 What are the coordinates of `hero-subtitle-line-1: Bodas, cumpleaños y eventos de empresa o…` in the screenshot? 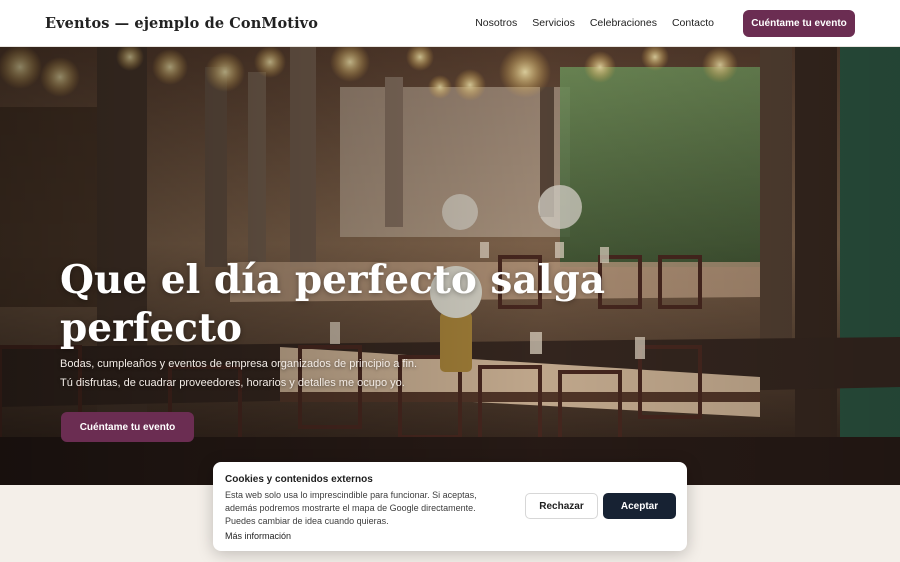 It's located at (239, 364).